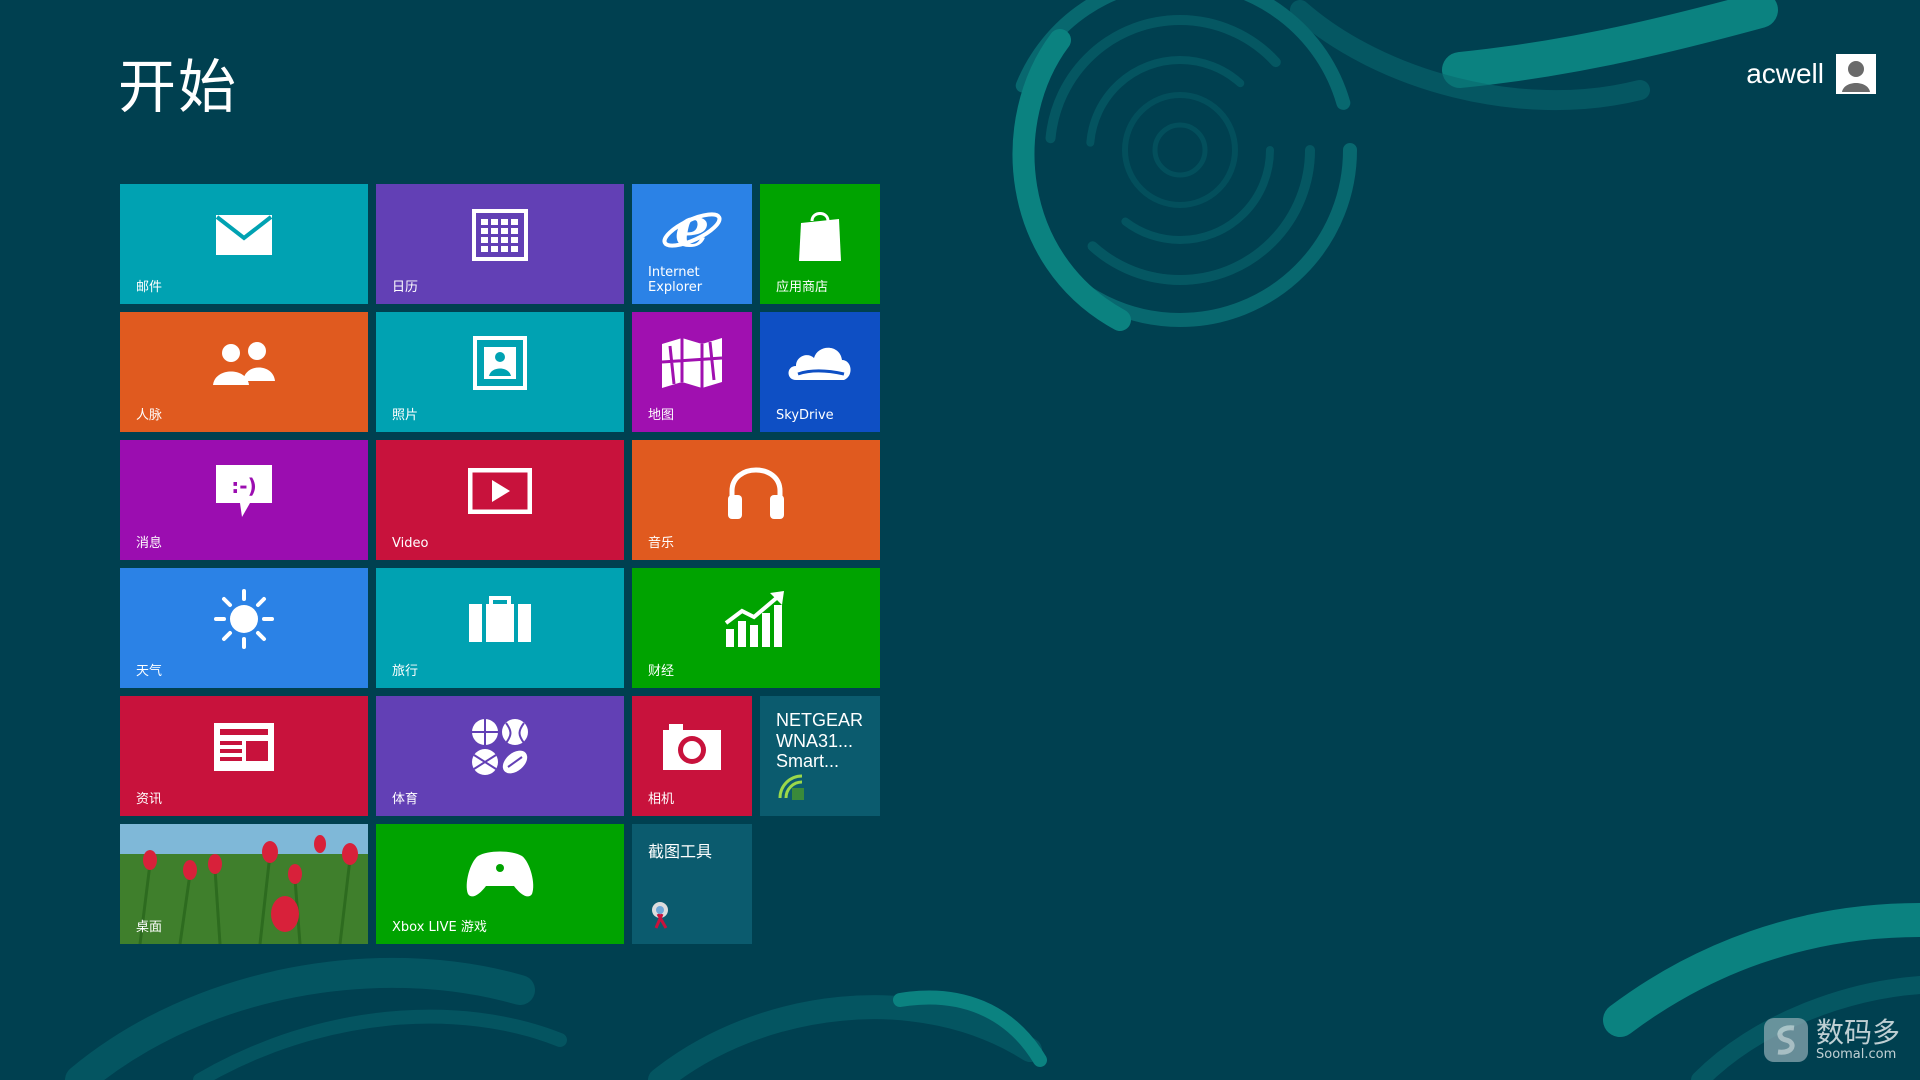 The image size is (1920, 1080). I want to click on skydrive-icon, so click(820, 365).